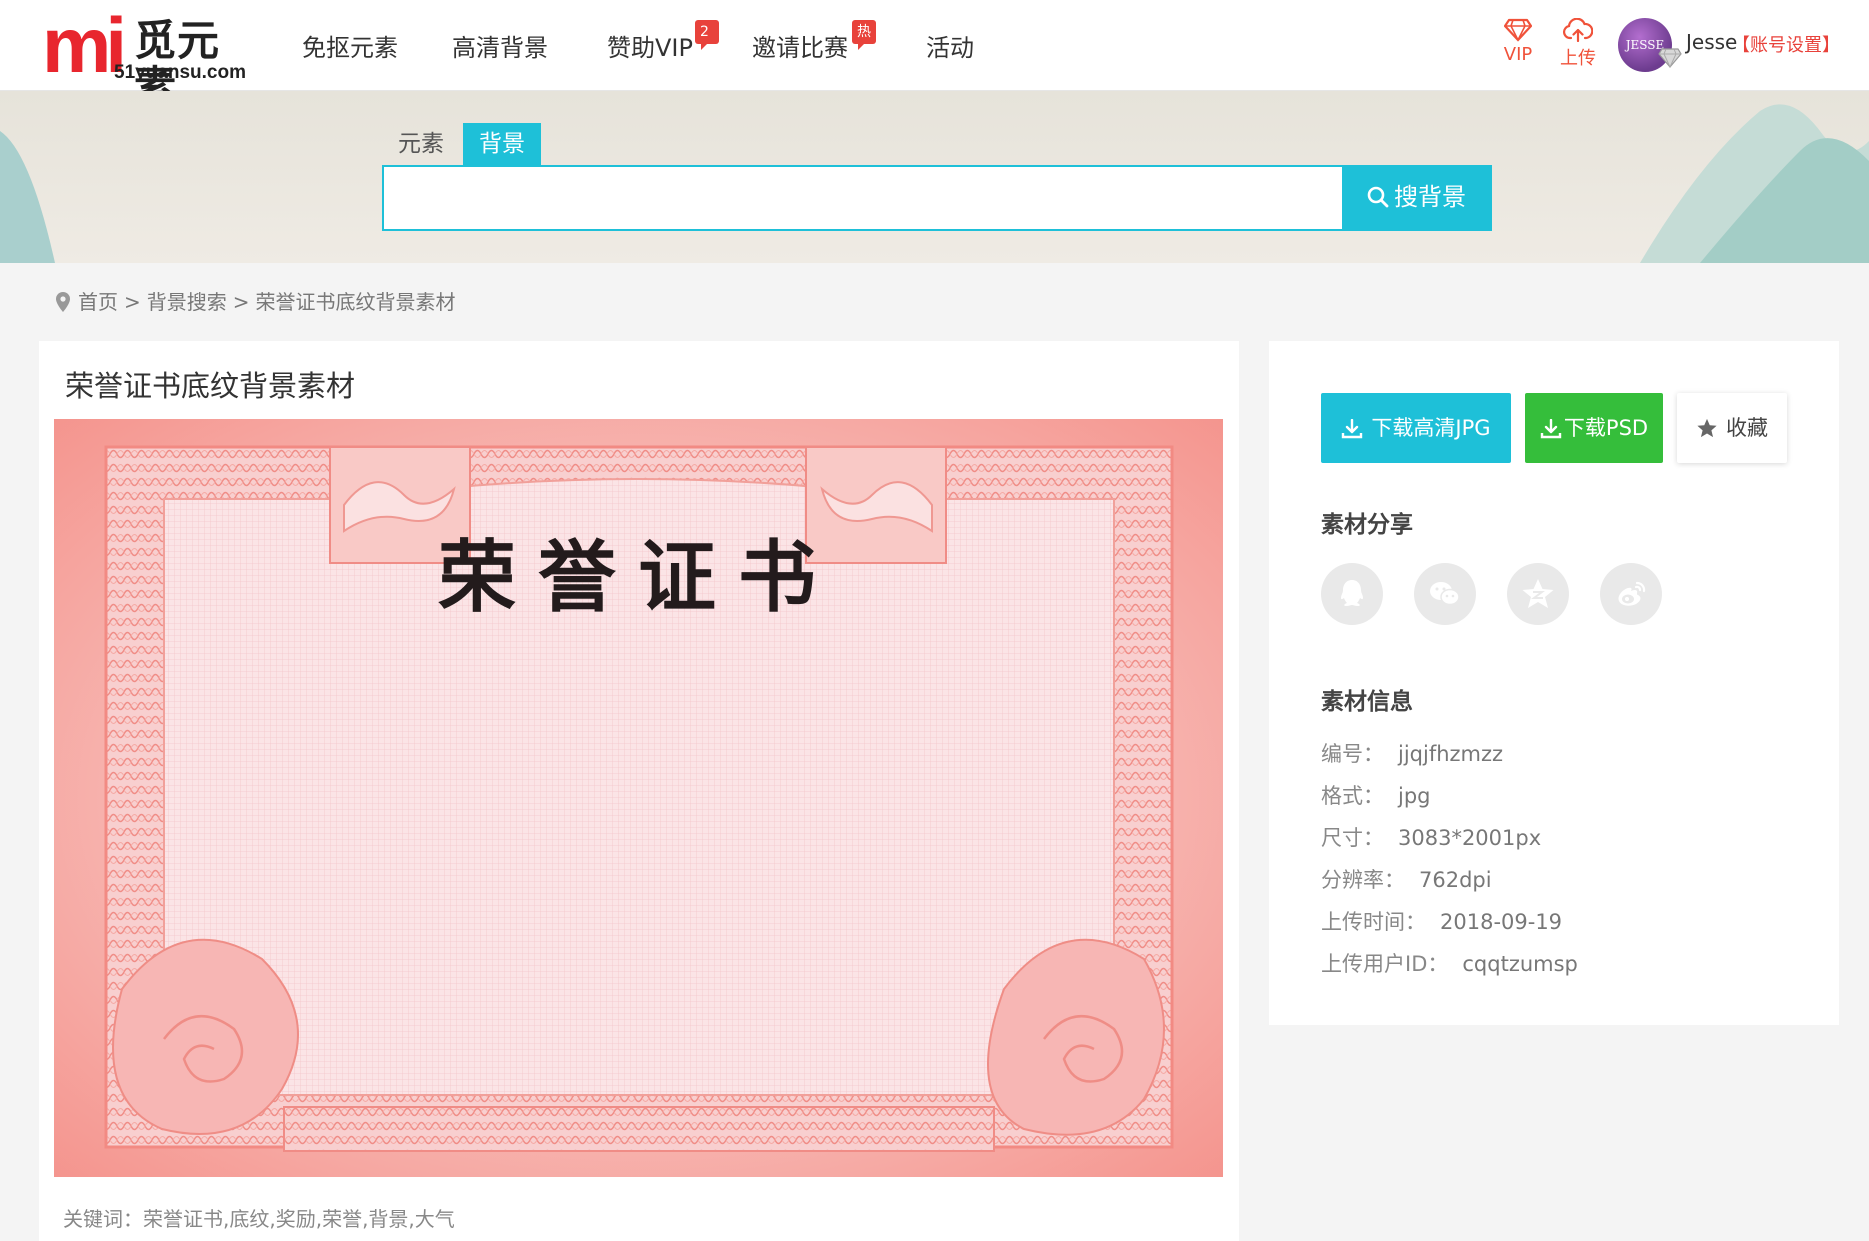 The width and height of the screenshot is (1869, 1241). I want to click on keywords: 关键词：荣誉证书,底纹,奖励,荣誉,背景,大气, so click(259, 1217).